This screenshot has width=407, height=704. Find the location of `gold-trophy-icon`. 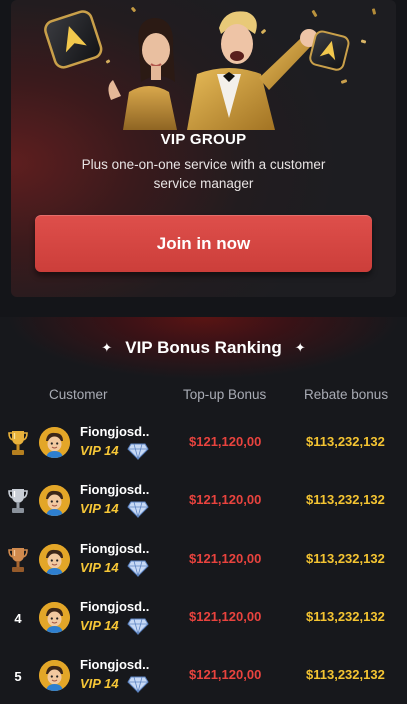

gold-trophy-icon is located at coordinates (18, 443).